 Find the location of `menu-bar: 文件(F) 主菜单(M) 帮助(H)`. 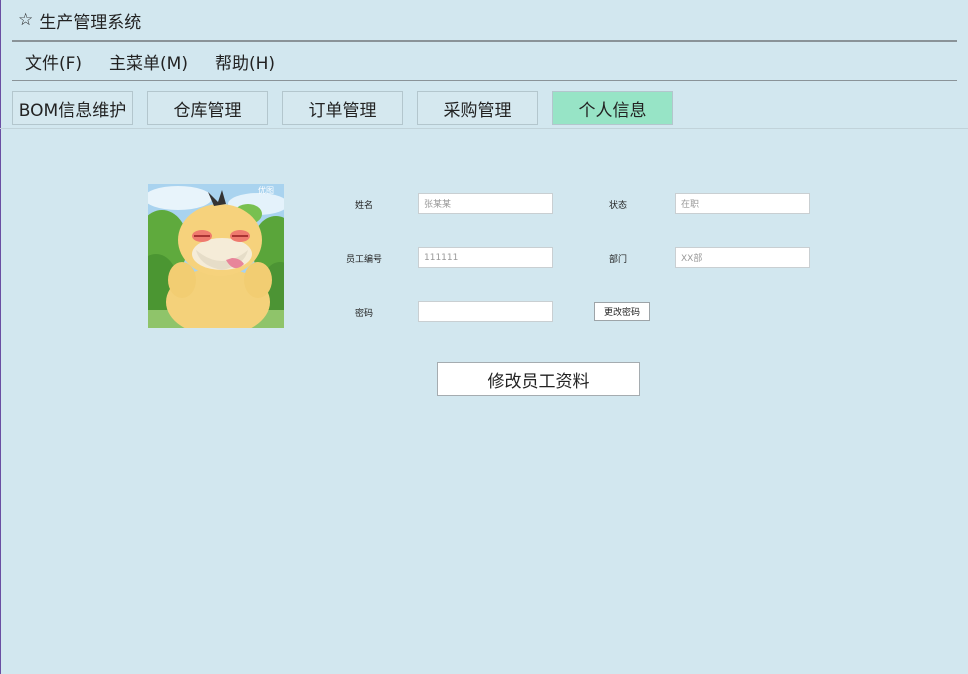

menu-bar: 文件(F) 主菜单(M) 帮助(H) is located at coordinates (150, 61).